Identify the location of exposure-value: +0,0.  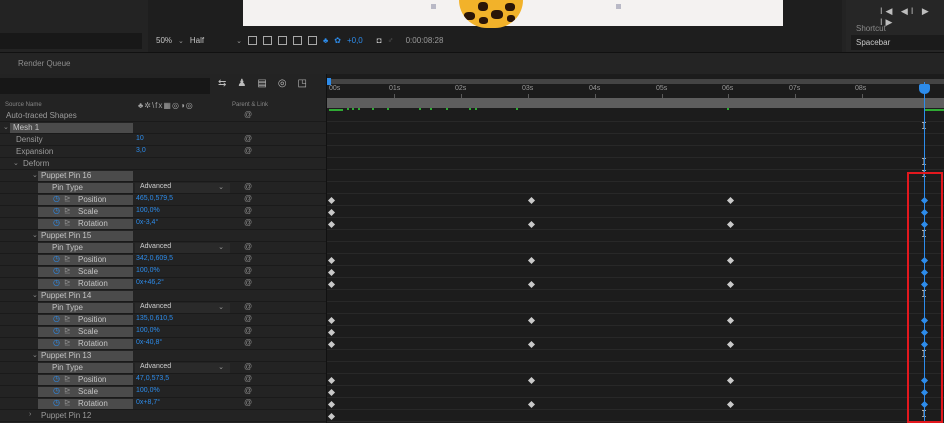
(355, 40).